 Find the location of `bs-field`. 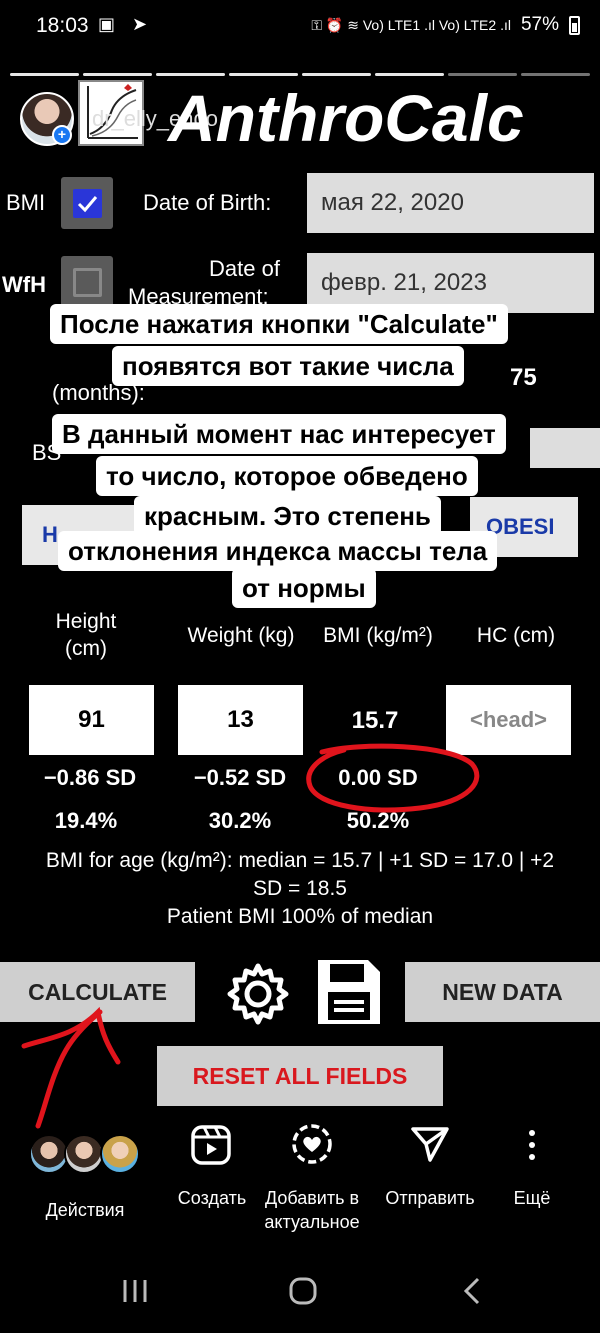

bs-field is located at coordinates (565, 448).